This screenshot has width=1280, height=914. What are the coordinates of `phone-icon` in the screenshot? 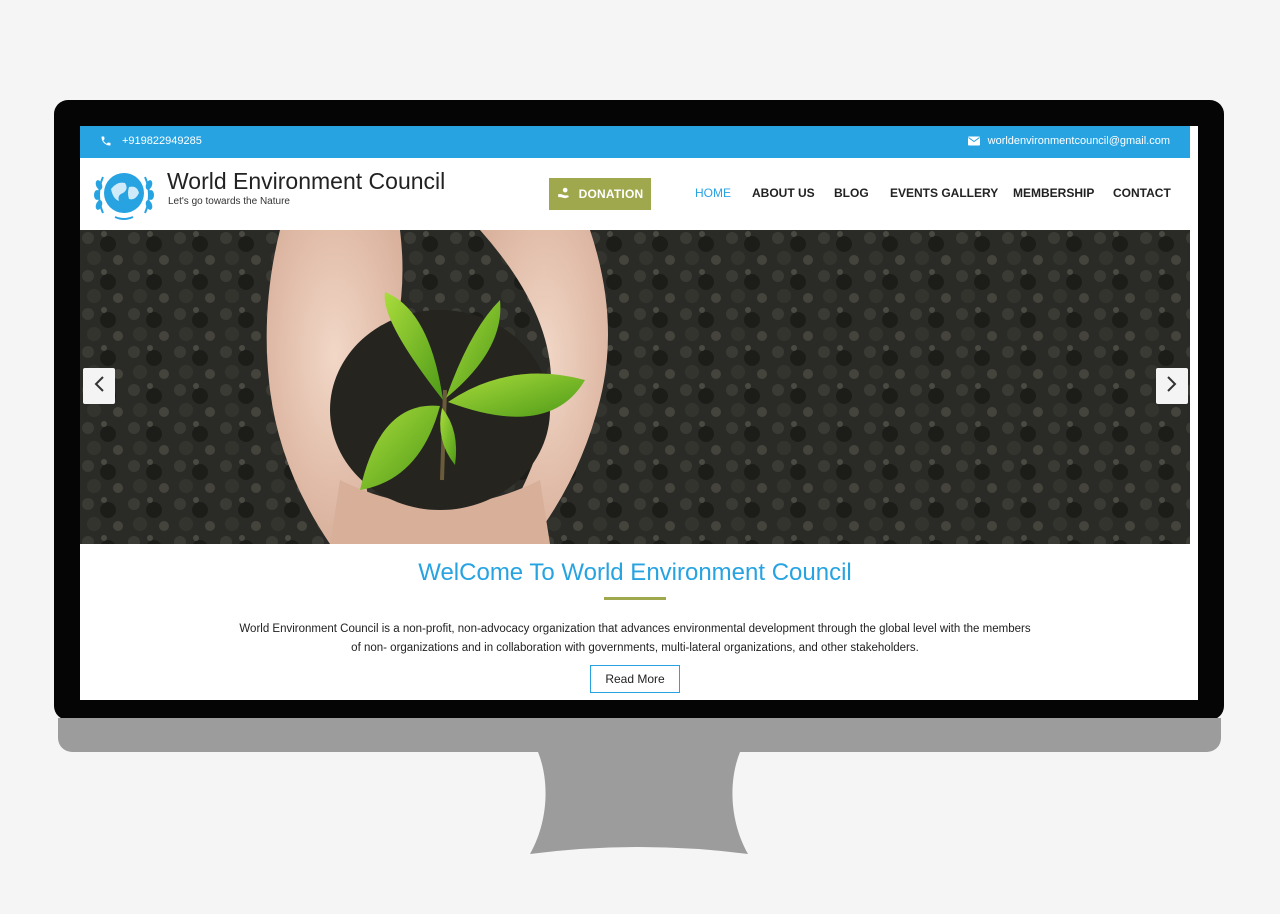 It's located at (106, 141).